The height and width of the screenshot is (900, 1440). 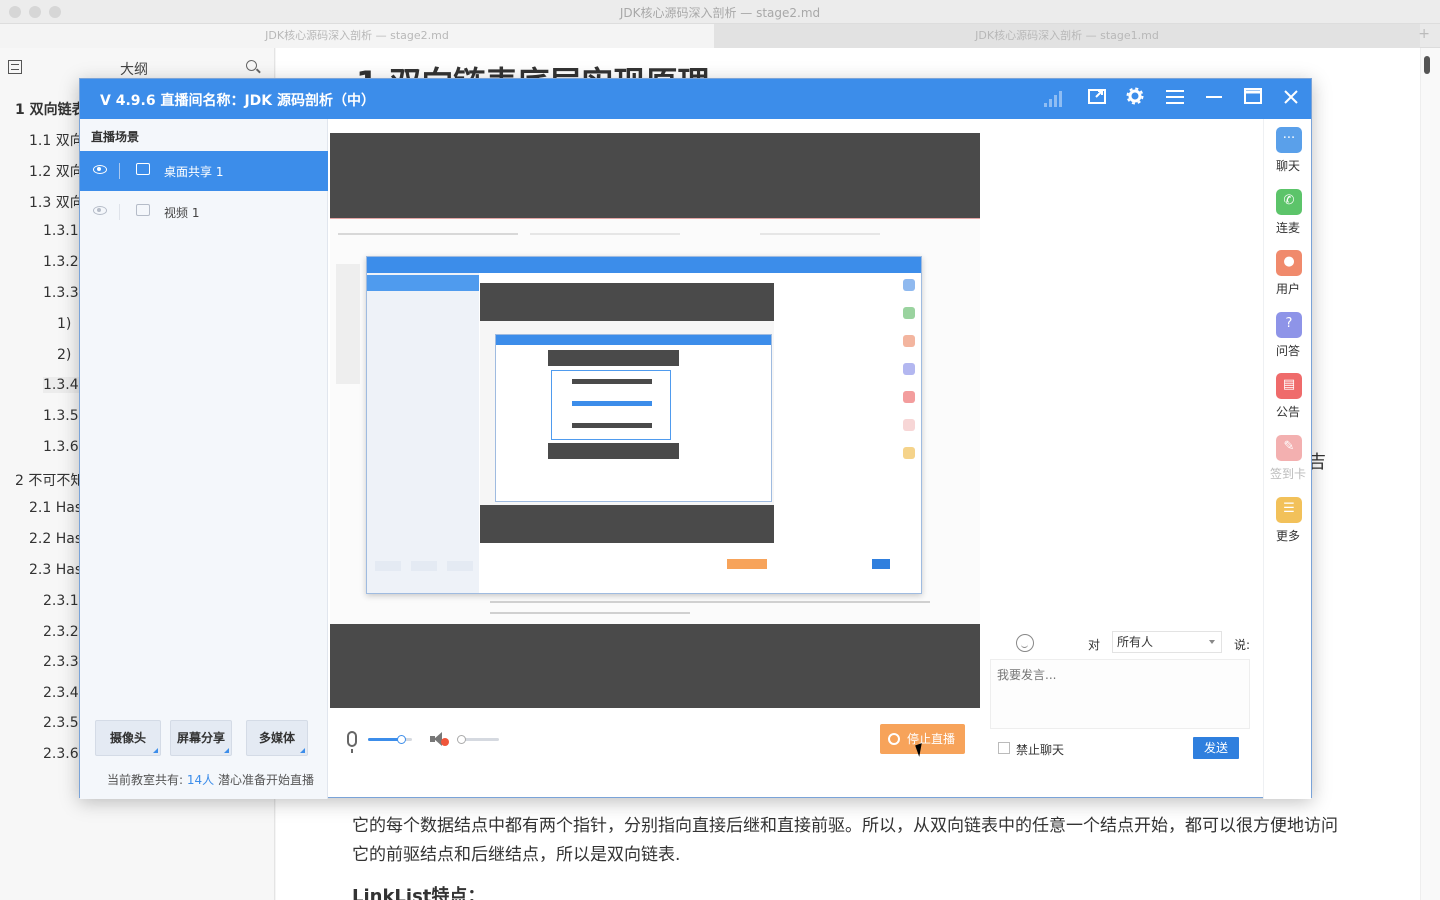 I want to click on chat-say-label: 说:, so click(x=1242, y=645).